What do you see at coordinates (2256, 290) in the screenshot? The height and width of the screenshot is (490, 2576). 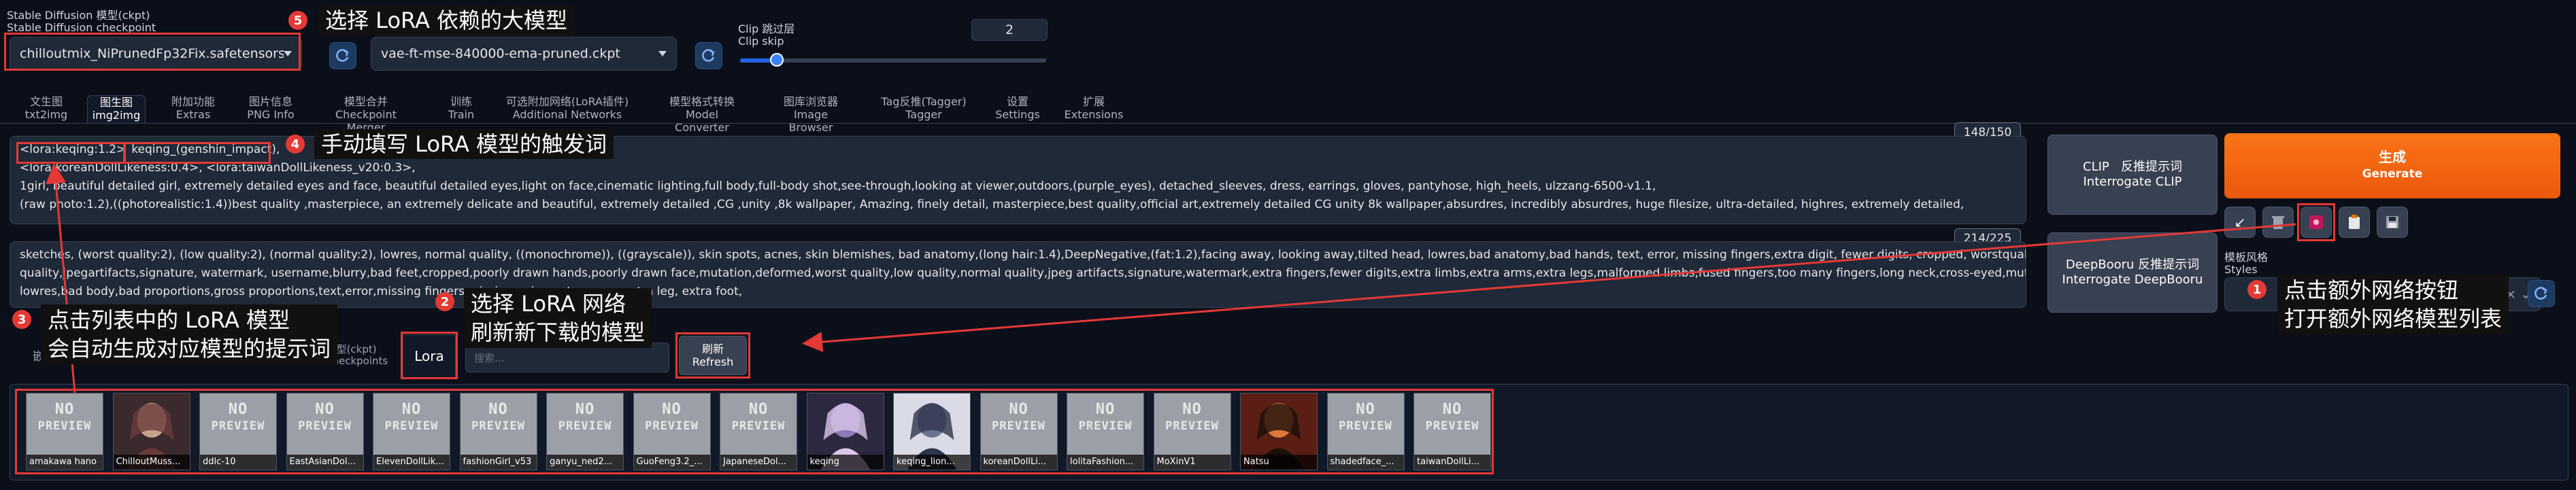 I see `annotation-1-badge: 1` at bounding box center [2256, 290].